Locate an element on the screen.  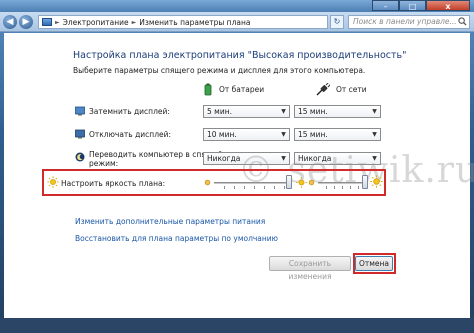
power-plug-icon is located at coordinates (323, 89).